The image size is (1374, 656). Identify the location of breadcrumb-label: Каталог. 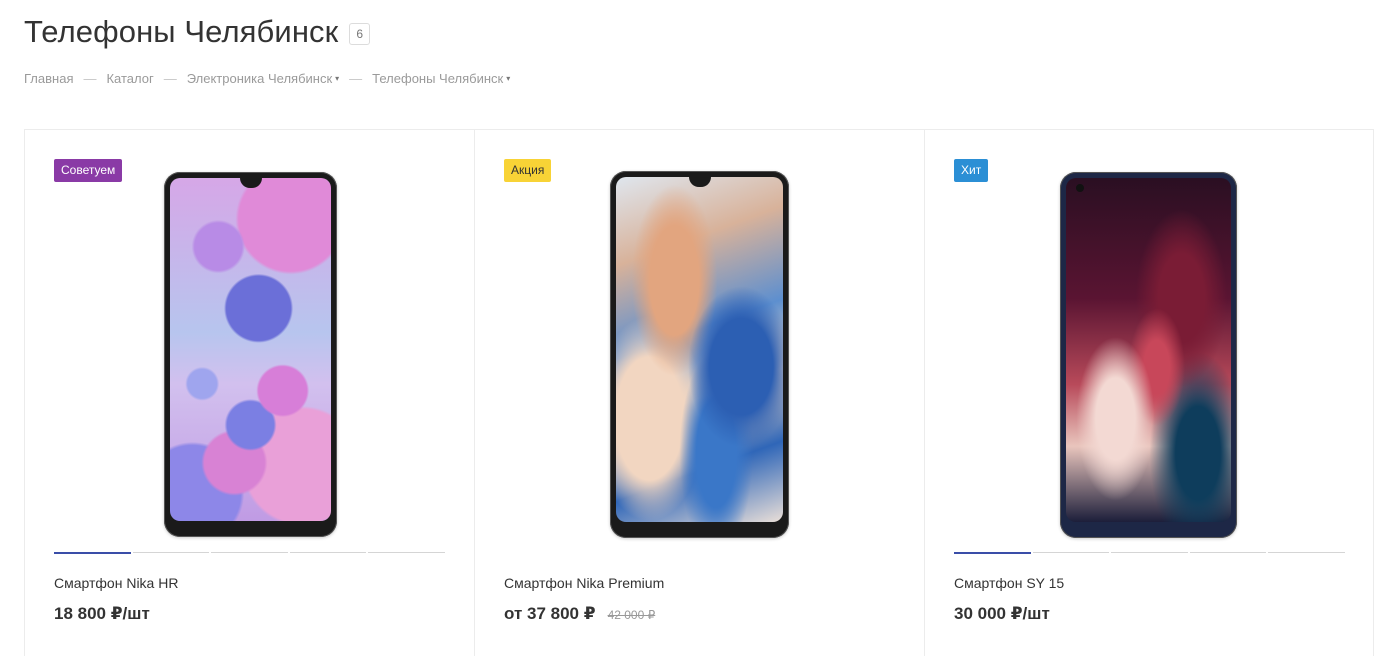
(130, 78).